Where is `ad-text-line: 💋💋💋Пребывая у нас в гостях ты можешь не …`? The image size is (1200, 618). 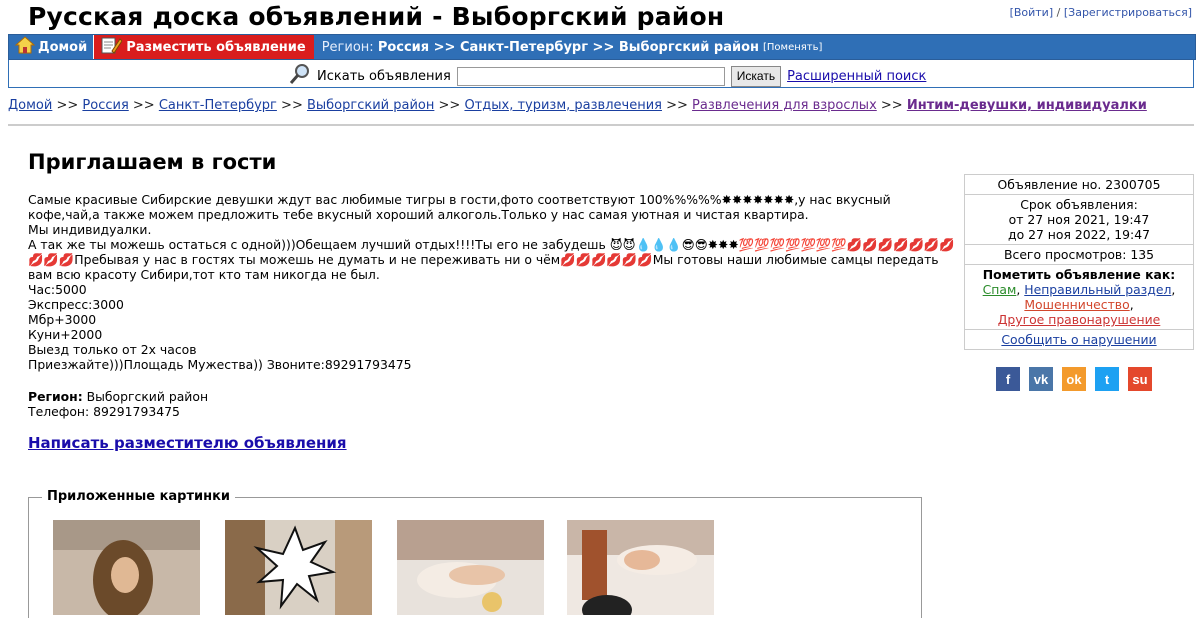 ad-text-line: 💋💋💋Пребывая у нас в гостях ты можешь не … is located at coordinates (483, 259).